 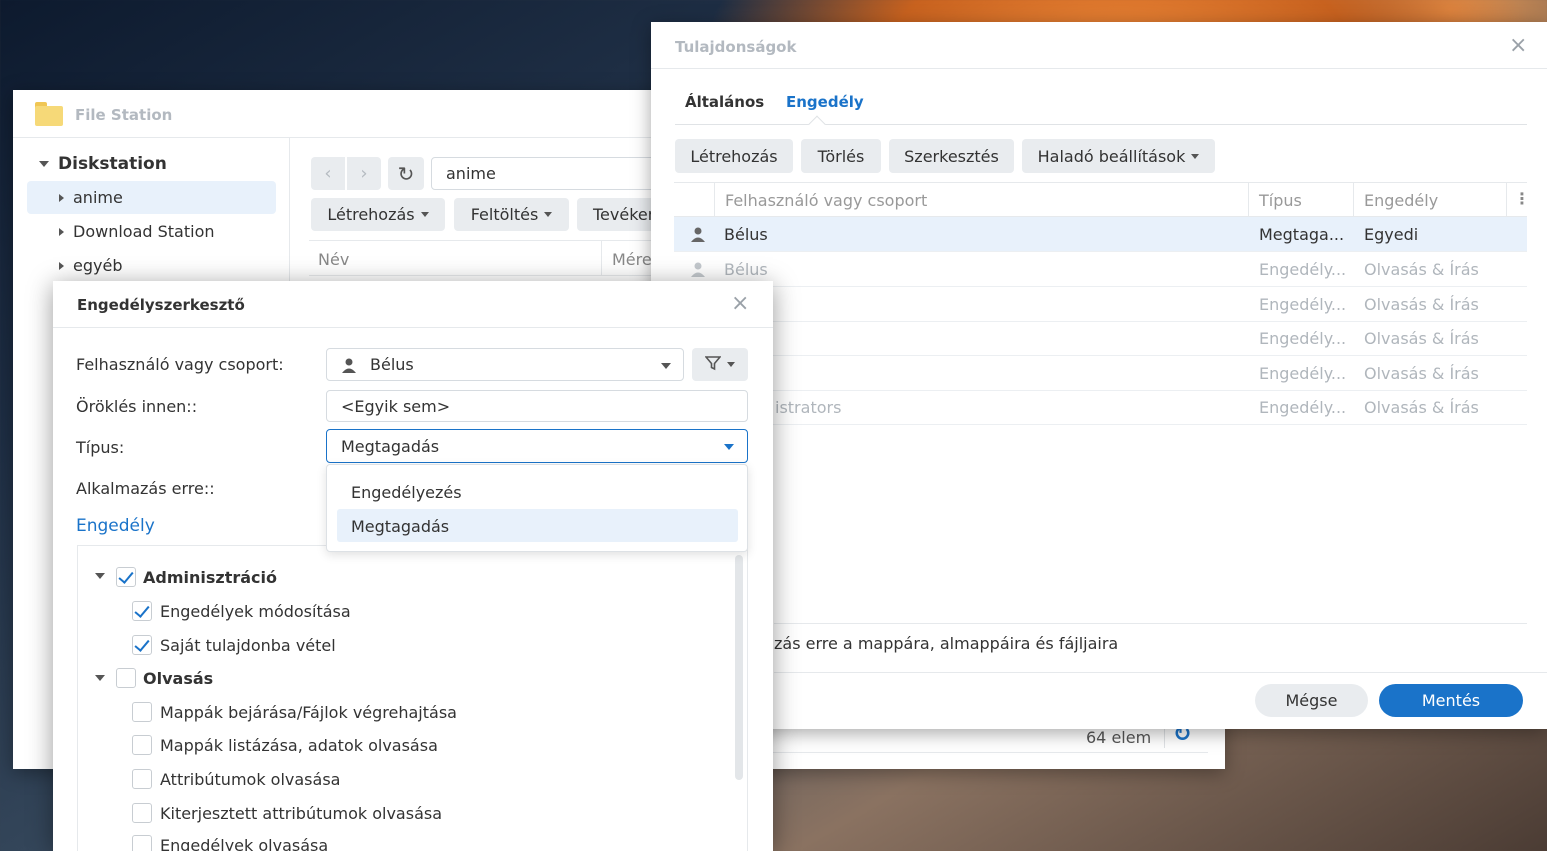 I want to click on footer-divider, so click(x=1160, y=672).